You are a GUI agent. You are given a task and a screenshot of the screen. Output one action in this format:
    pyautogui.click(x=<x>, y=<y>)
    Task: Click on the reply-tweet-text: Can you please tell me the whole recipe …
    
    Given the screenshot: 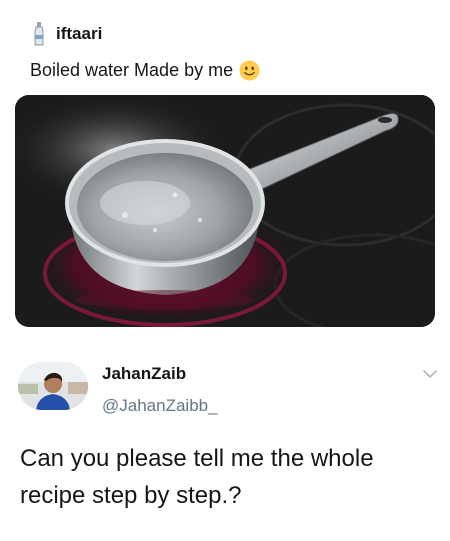 What is the action you would take?
    pyautogui.click(x=197, y=477)
    